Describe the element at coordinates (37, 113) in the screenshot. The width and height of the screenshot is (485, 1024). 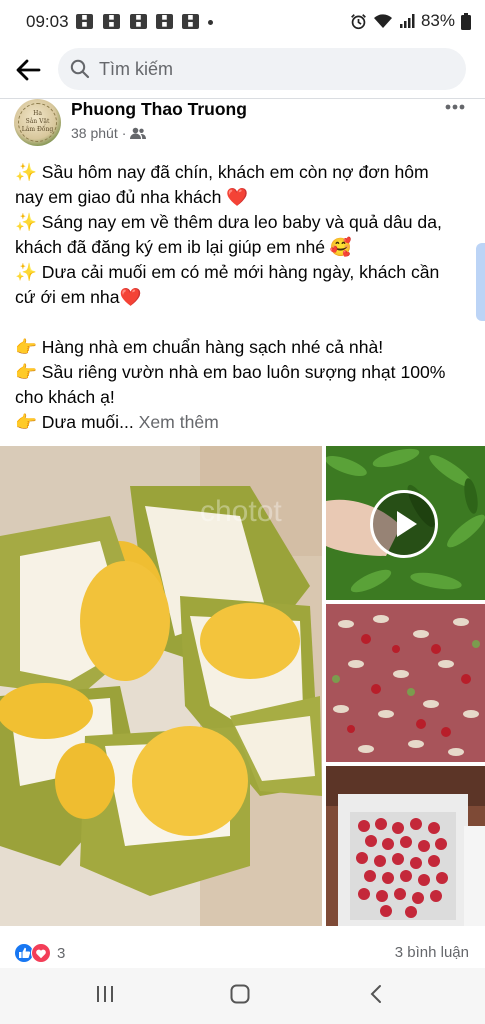
I see `avatar-text-line: Ha` at that location.